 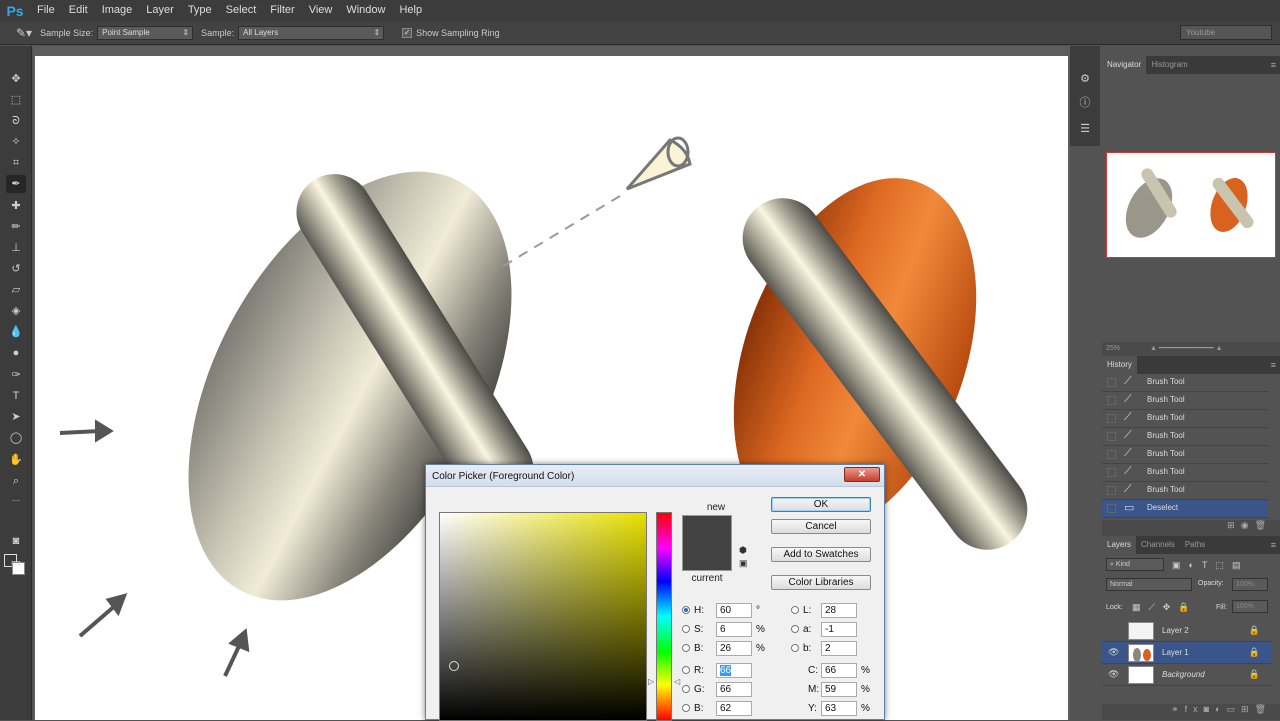 I want to click on hand-tool-icon: ✋, so click(x=16, y=460).